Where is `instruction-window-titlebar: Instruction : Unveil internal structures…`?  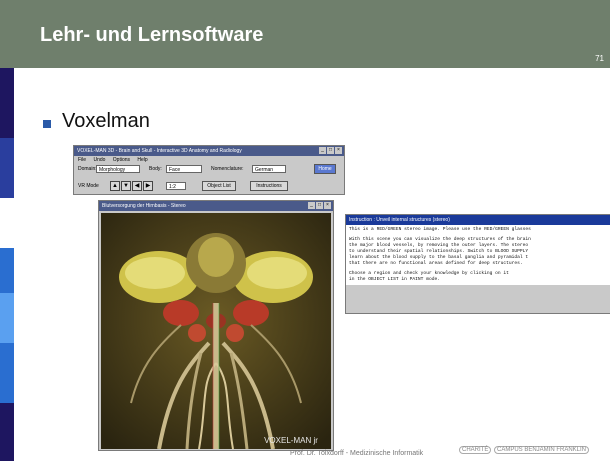
instruction-window-titlebar: Instruction : Unveil internal structures… is located at coordinates (478, 220).